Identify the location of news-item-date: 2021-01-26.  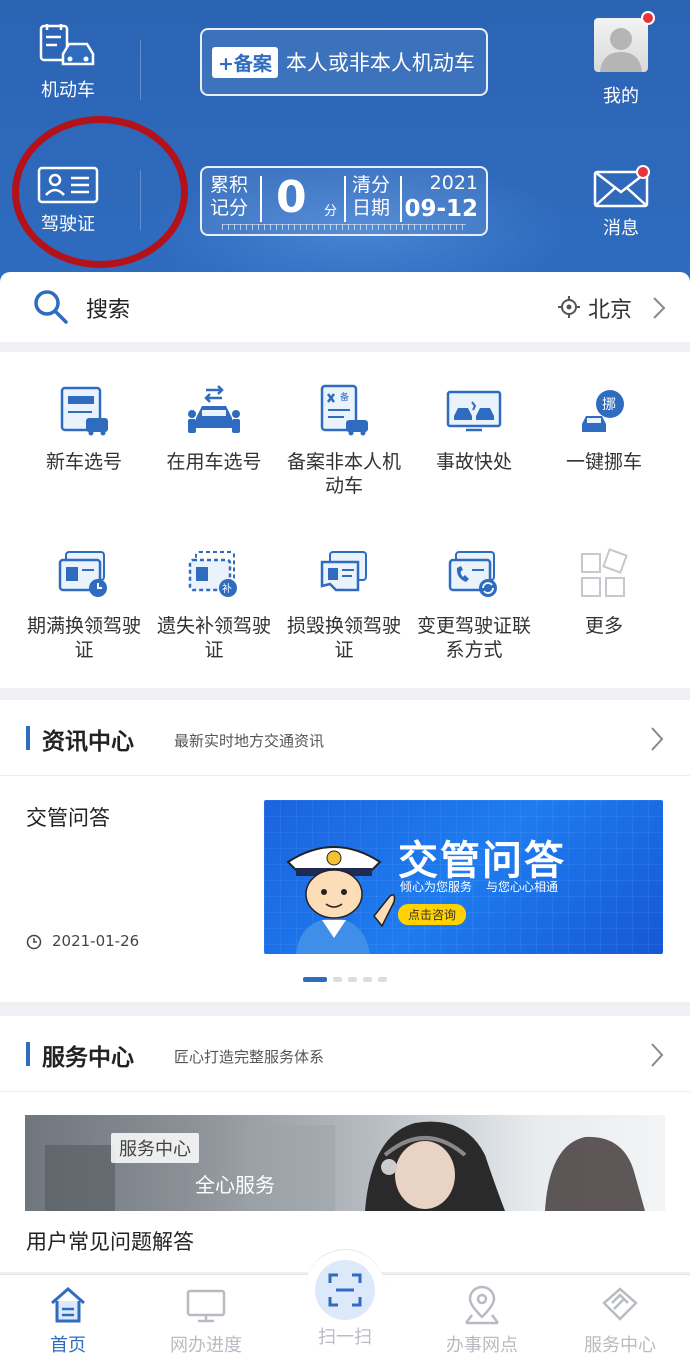
(96, 941).